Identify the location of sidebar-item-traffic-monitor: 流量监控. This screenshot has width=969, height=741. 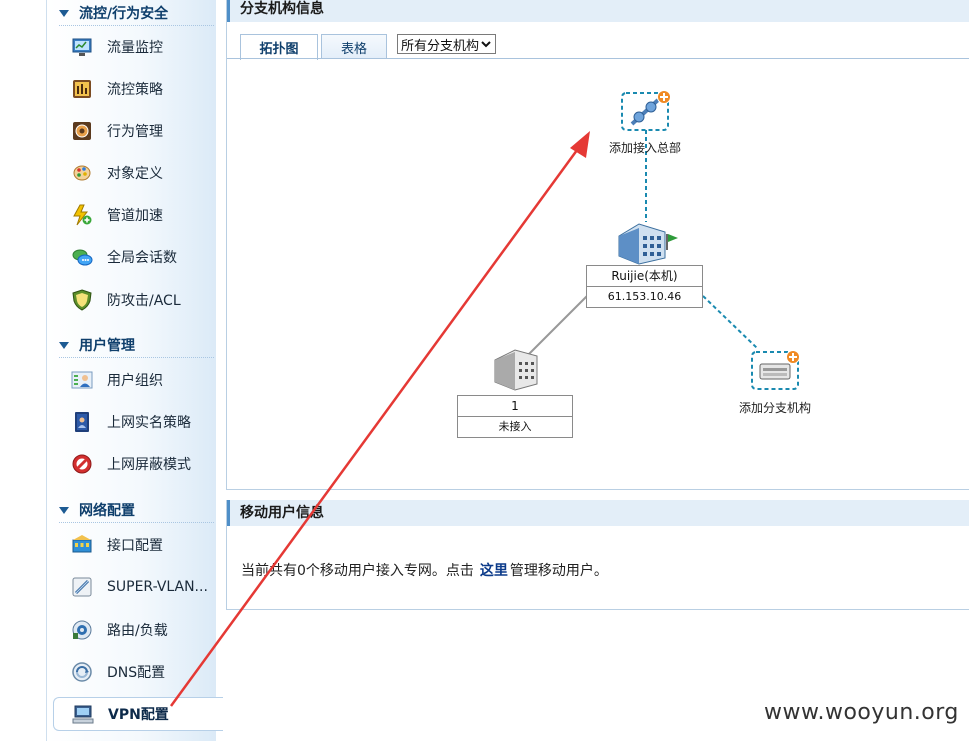
(134, 47).